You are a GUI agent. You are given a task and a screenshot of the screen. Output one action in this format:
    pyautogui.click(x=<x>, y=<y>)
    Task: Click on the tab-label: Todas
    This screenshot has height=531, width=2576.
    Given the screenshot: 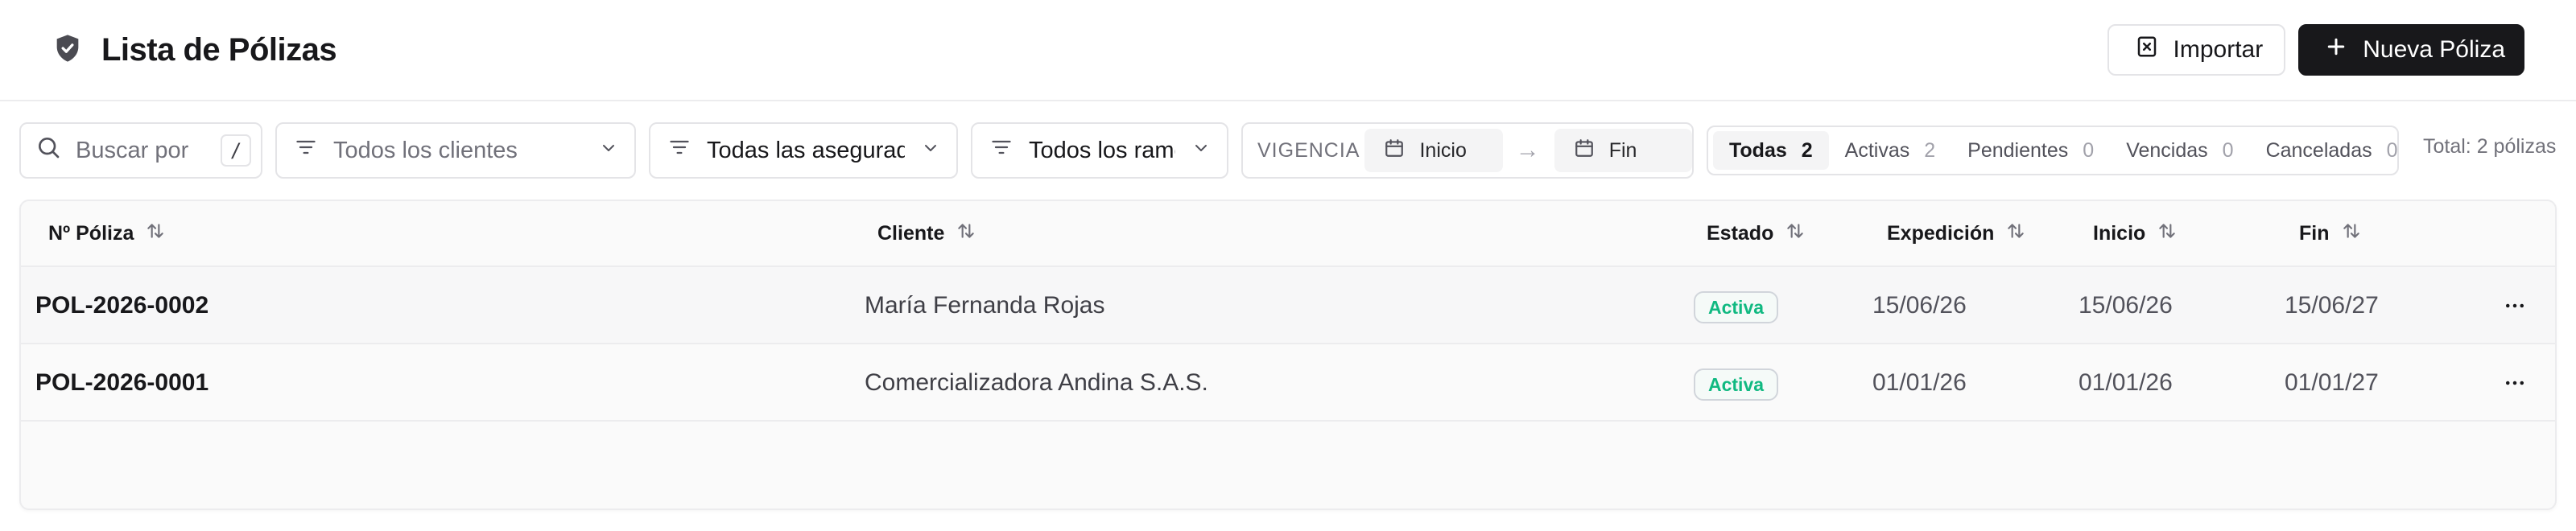 What is the action you would take?
    pyautogui.click(x=1758, y=150)
    